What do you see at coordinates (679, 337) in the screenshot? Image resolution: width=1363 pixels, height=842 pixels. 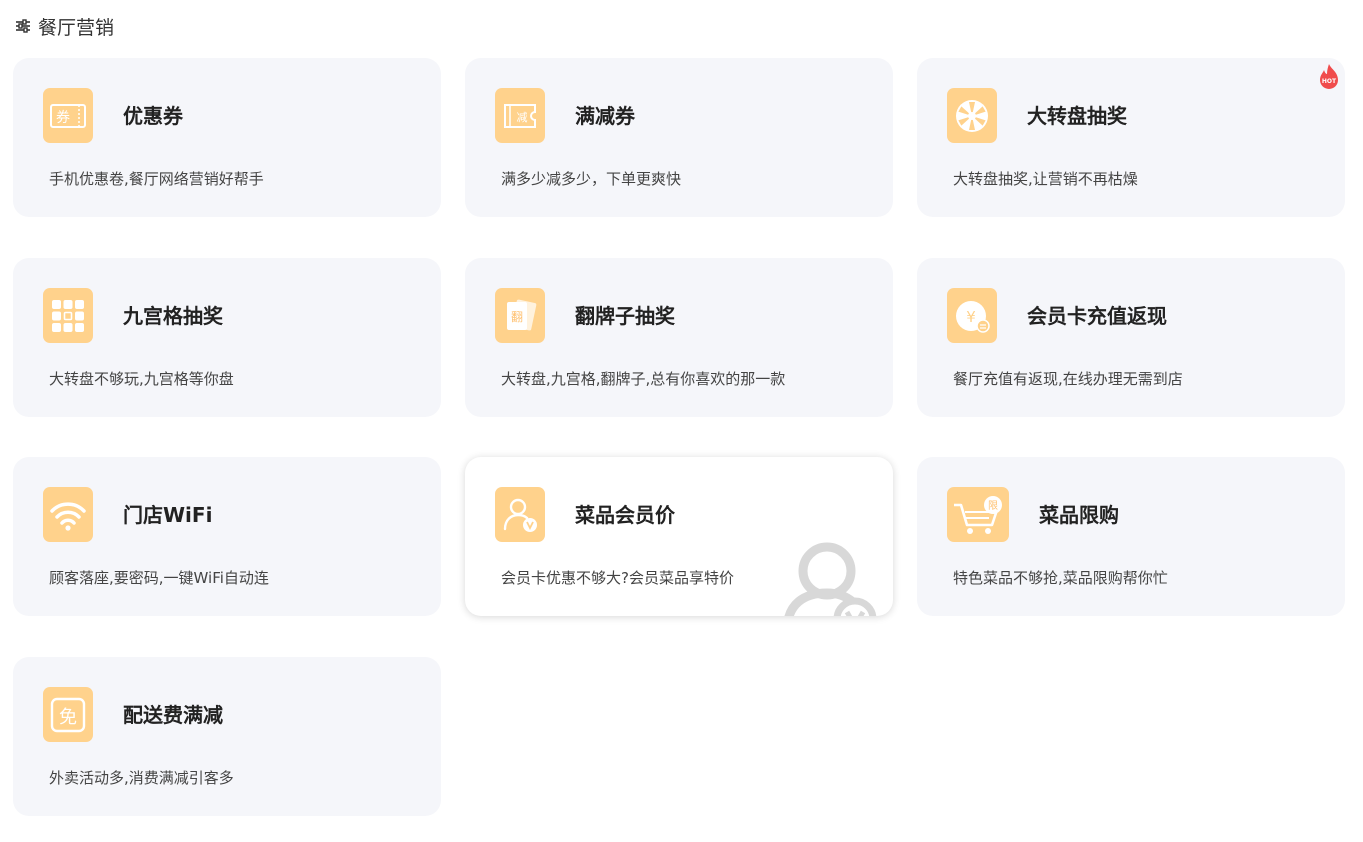 I see `card-flip-lottery: 翻 翻牌子抽奖 大转盘,九宫格,翻牌子,总有你喜欢的那一款` at bounding box center [679, 337].